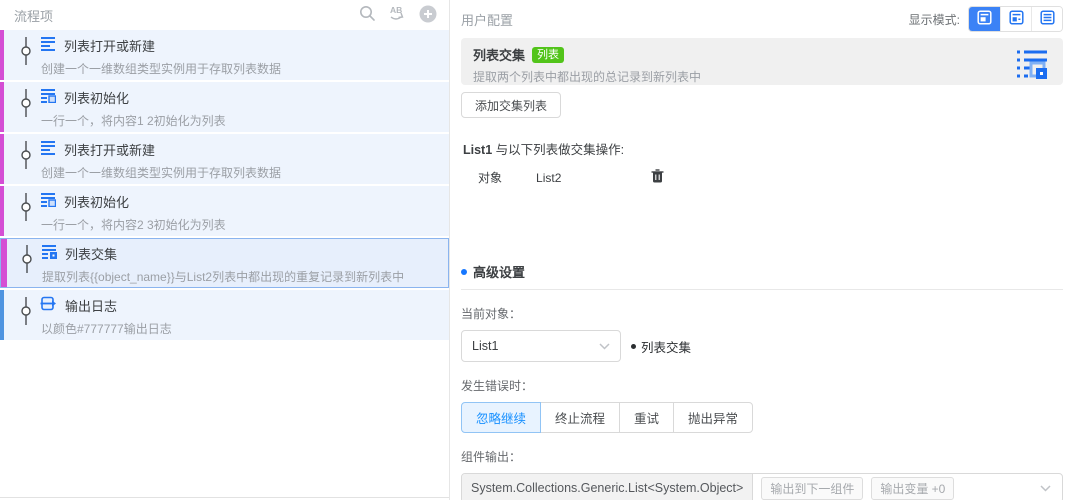 The image size is (1073, 500). What do you see at coordinates (587, 77) in the screenshot?
I see `component-subtitle: 提取两个列表中都出现的总记录到新列表中` at bounding box center [587, 77].